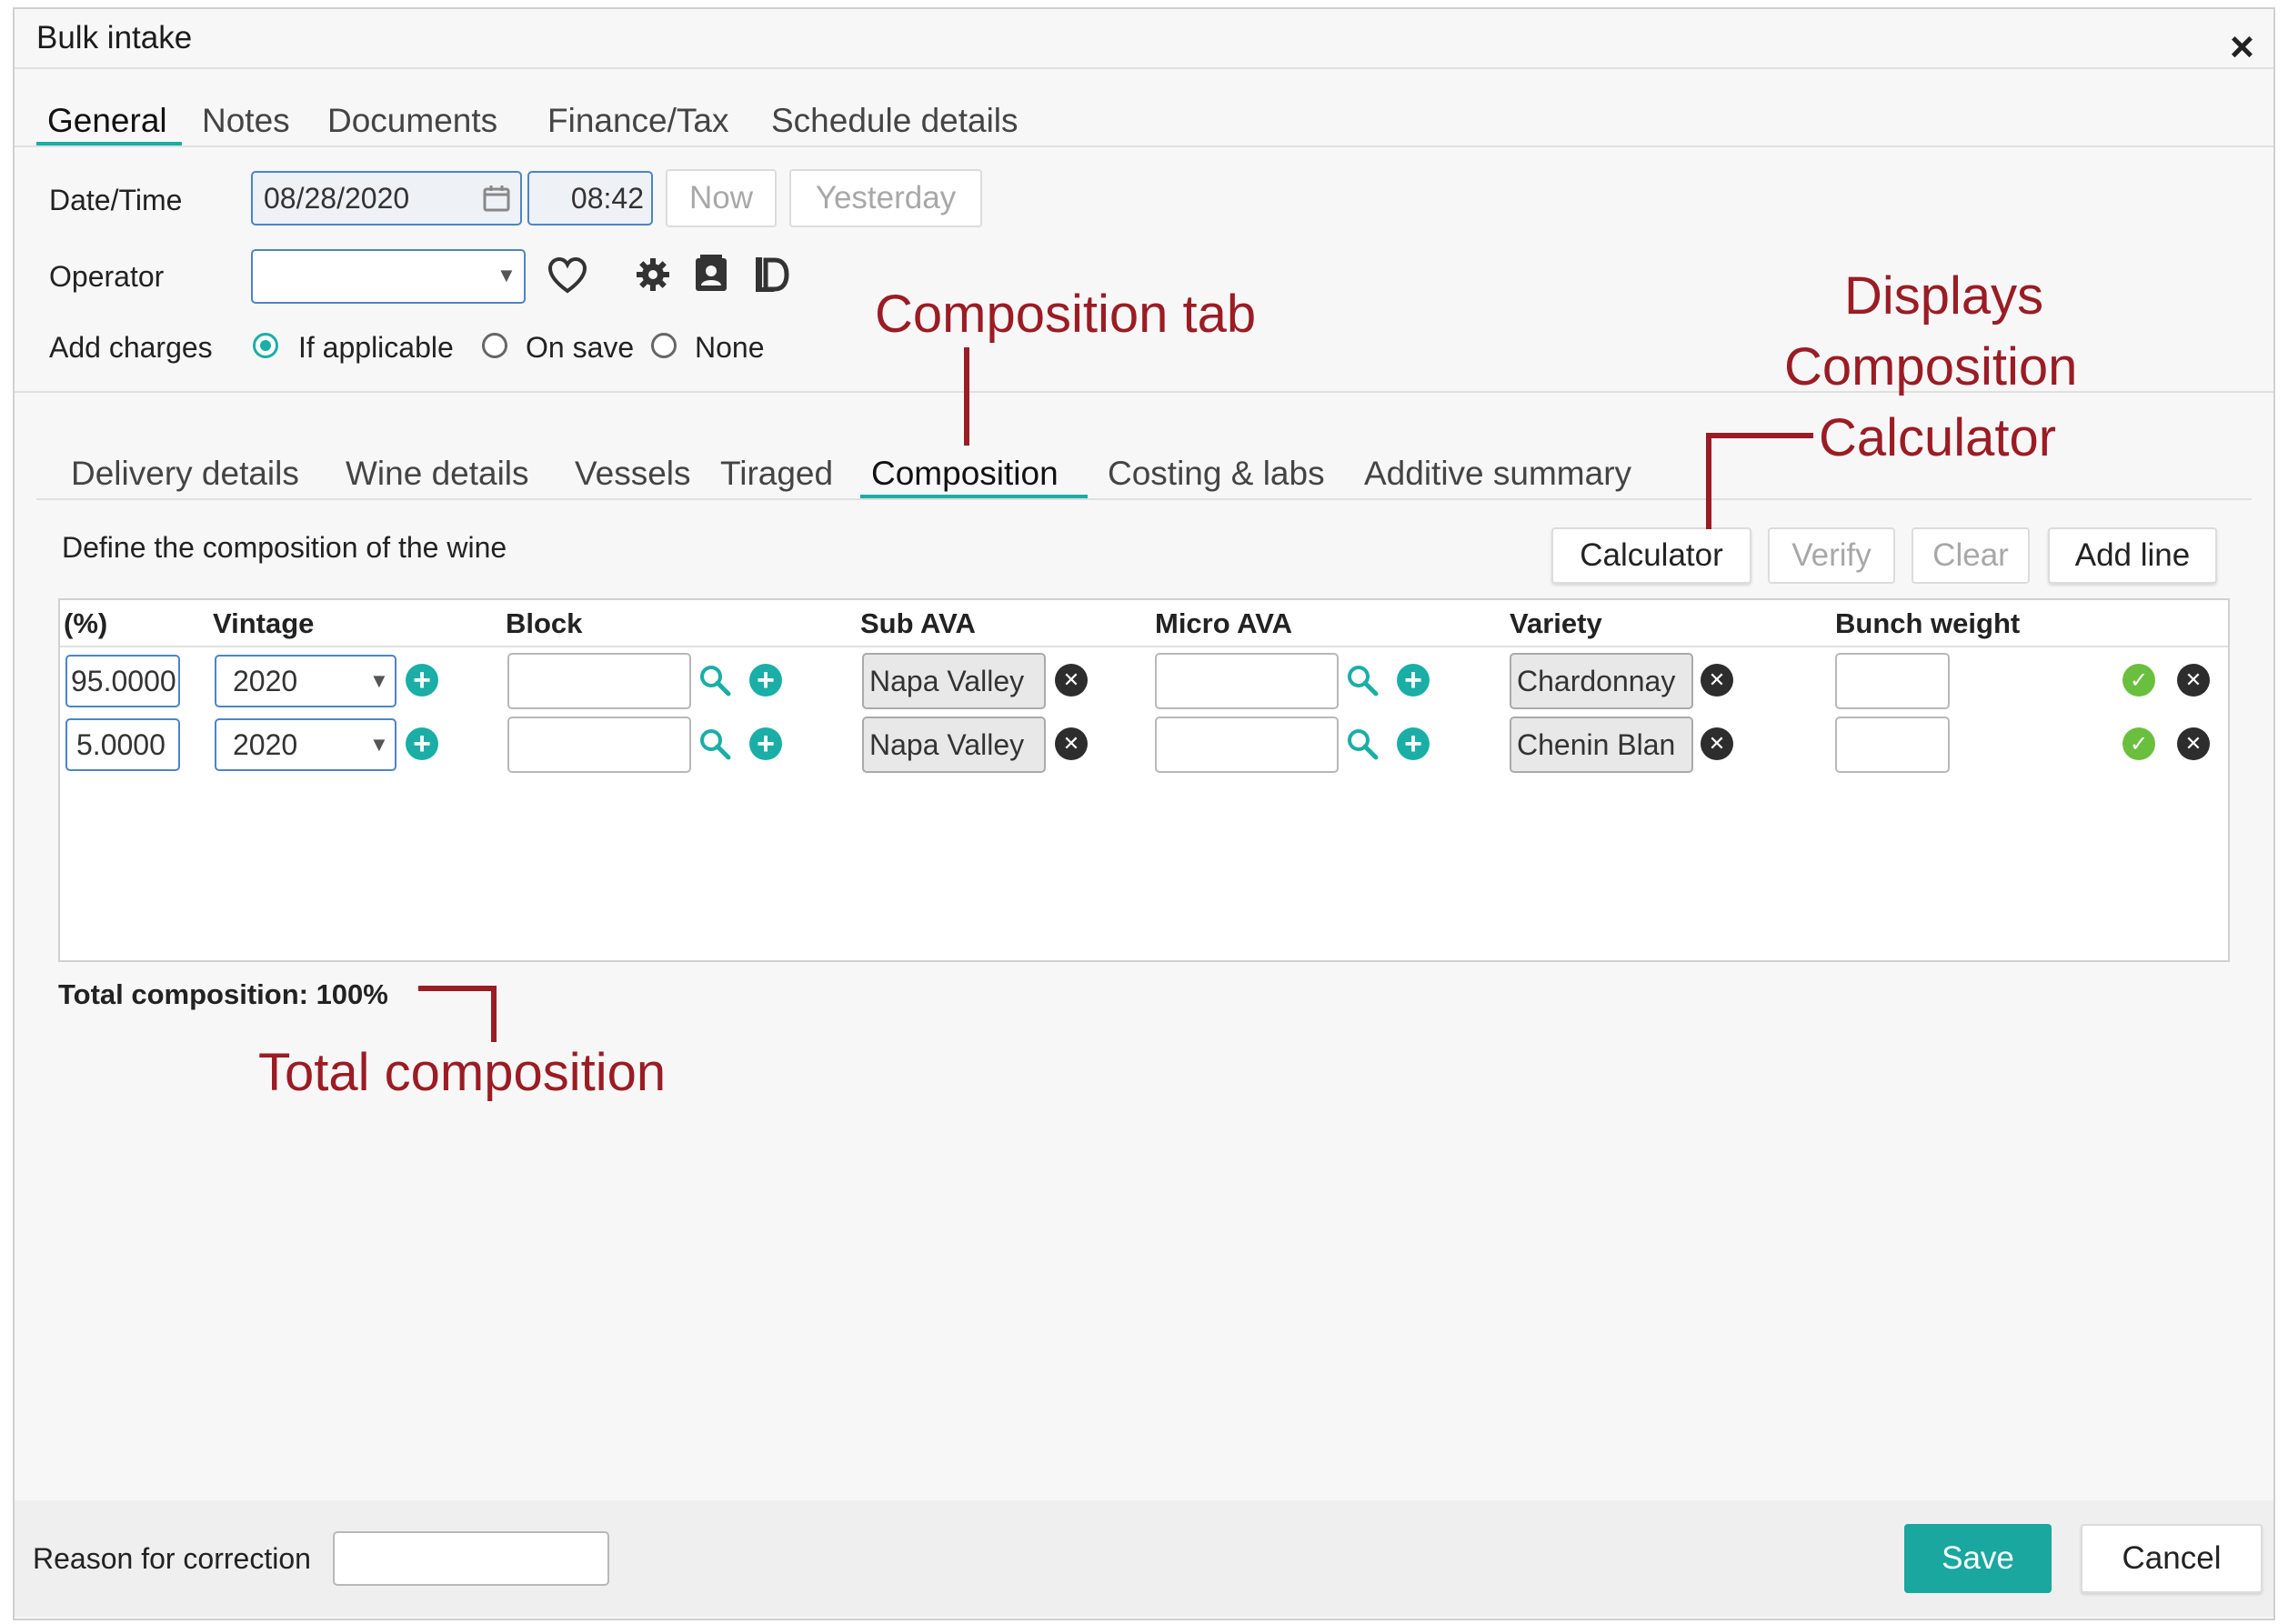 This screenshot has height=1624, width=2288. I want to click on annotation-composition-tab: Composition tab, so click(1066, 314).